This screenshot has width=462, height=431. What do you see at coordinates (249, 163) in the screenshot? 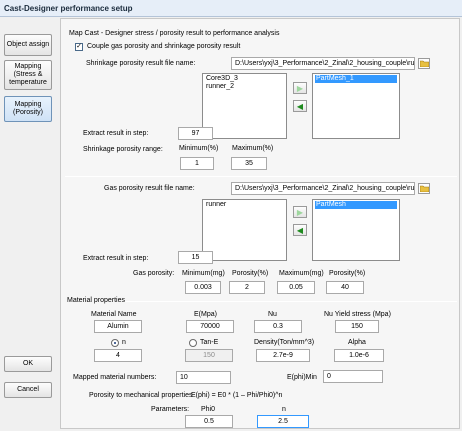
I see `shrinkage-max-input: 35` at bounding box center [249, 163].